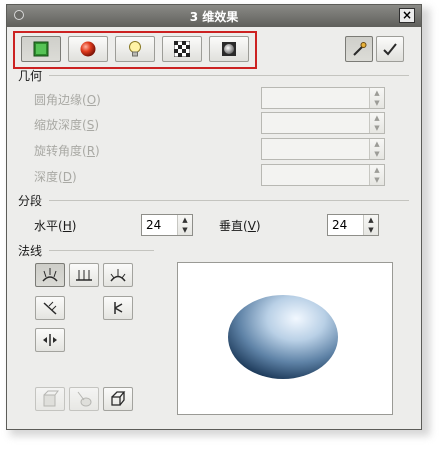  I want to click on checkerboard-icon, so click(182, 49).